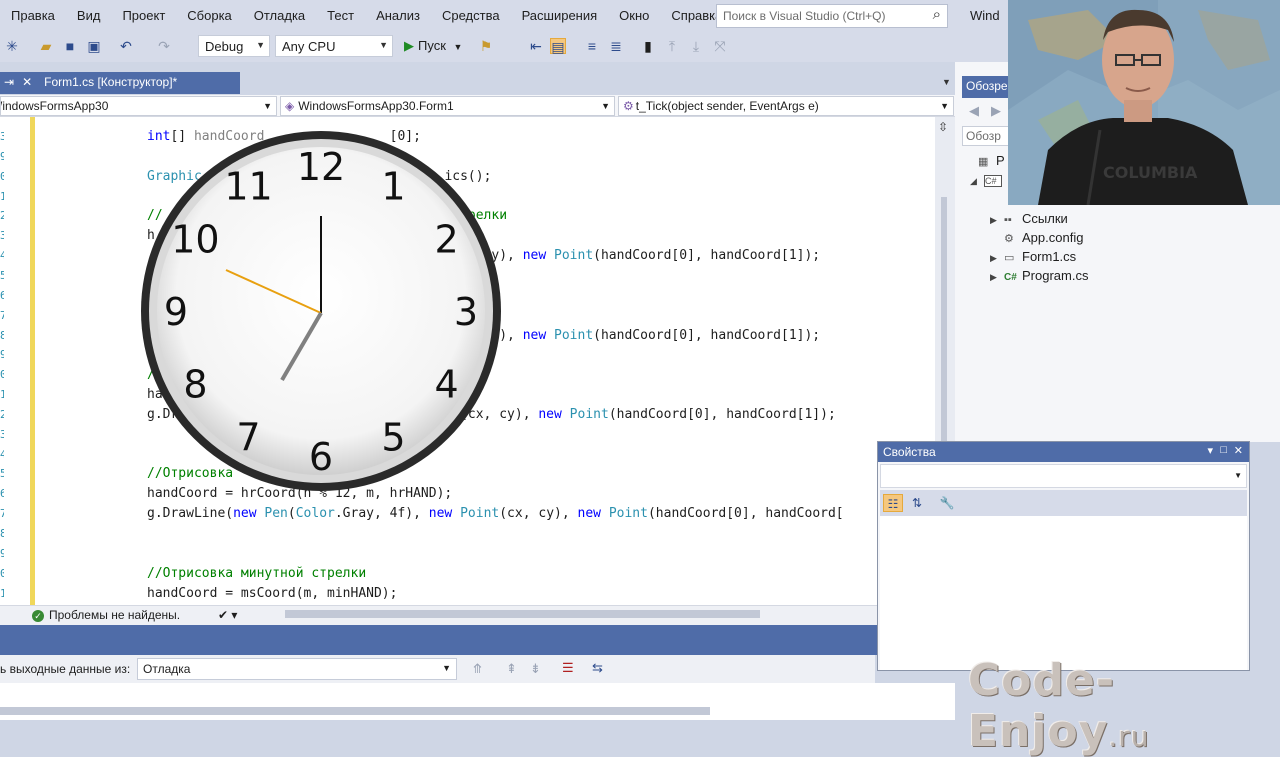  Describe the element at coordinates (2, 395) in the screenshot. I see `line-number: 1` at that location.